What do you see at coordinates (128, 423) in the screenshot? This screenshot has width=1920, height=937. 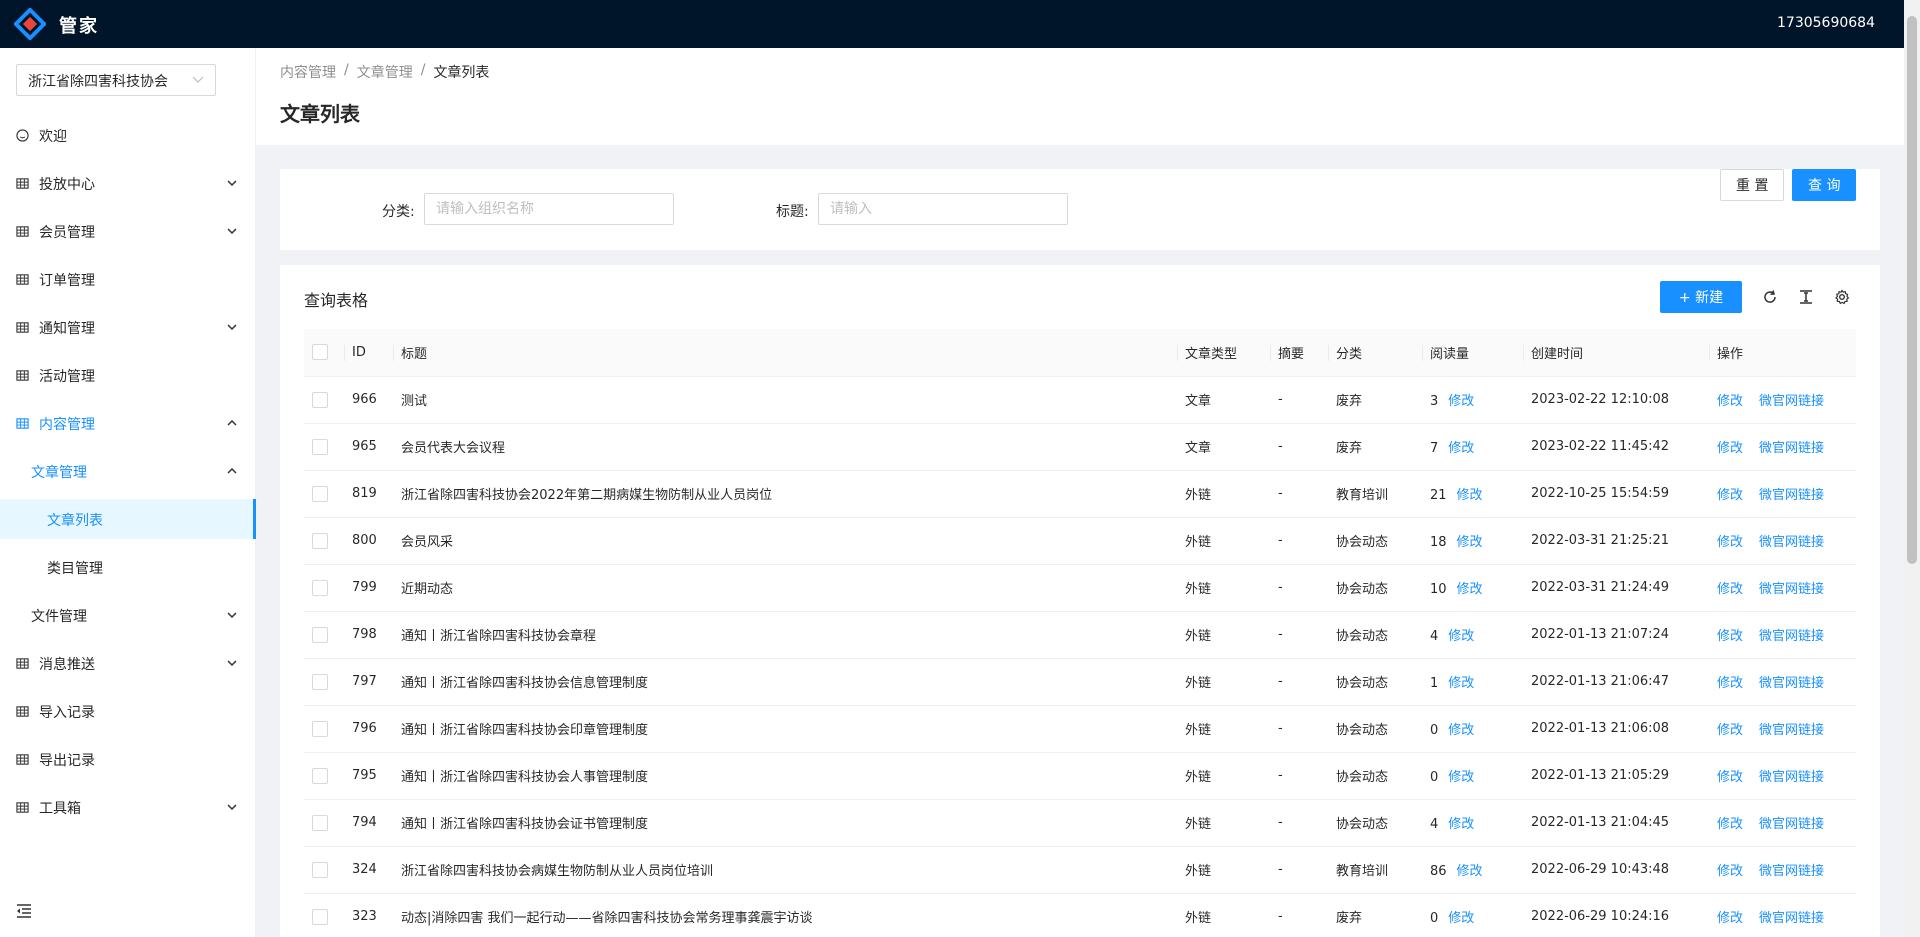 I see `sidebar-item-content: 内容管理` at bounding box center [128, 423].